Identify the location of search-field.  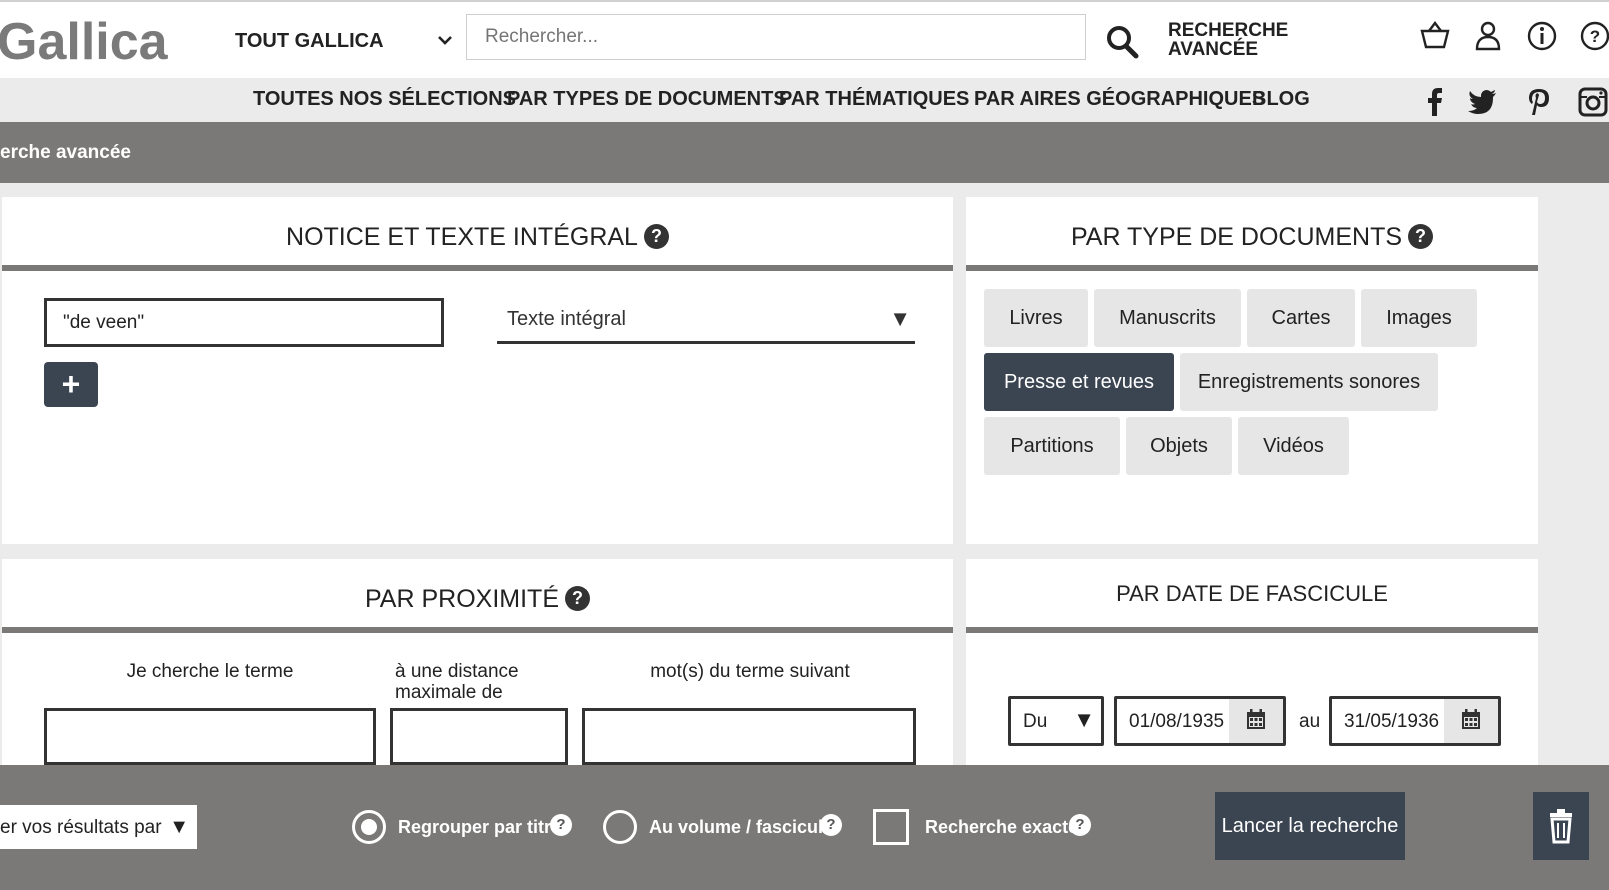
(776, 37).